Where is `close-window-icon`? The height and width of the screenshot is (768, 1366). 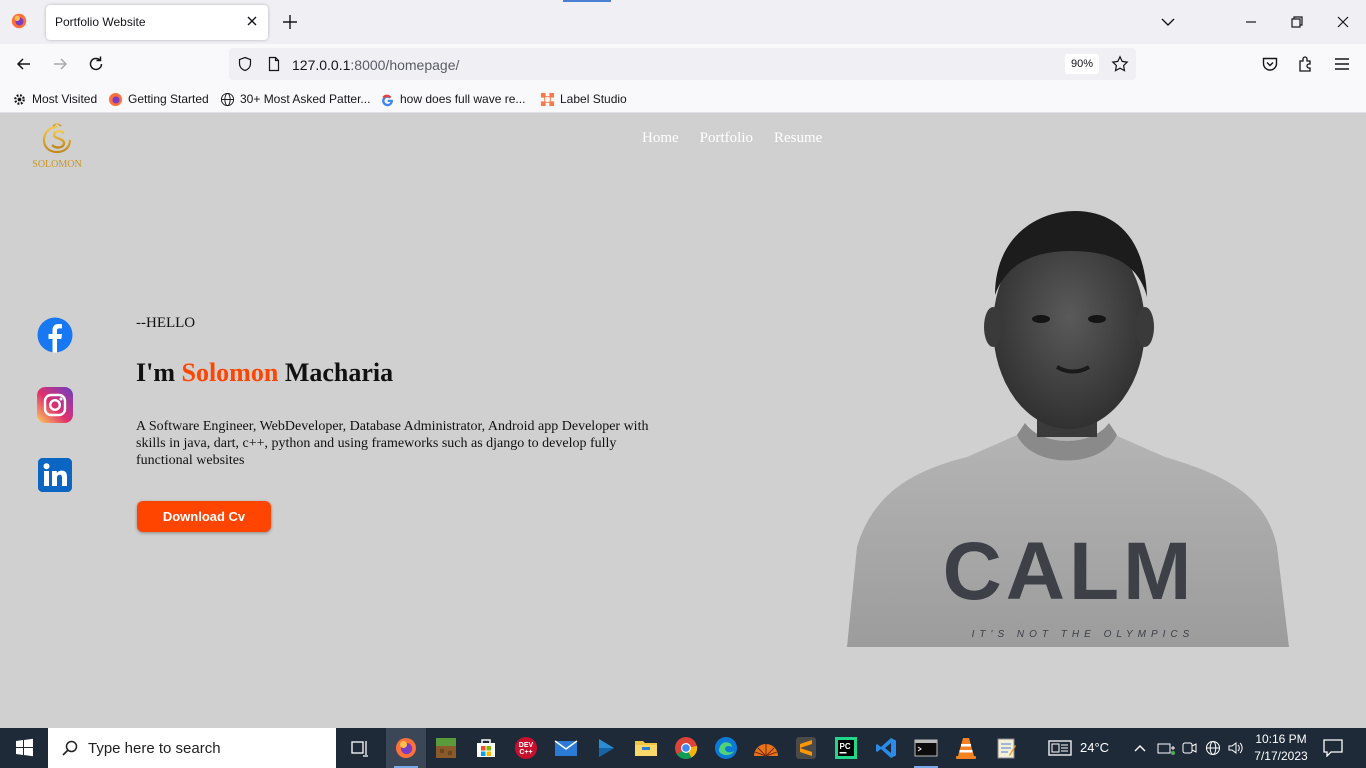 close-window-icon is located at coordinates (1343, 22).